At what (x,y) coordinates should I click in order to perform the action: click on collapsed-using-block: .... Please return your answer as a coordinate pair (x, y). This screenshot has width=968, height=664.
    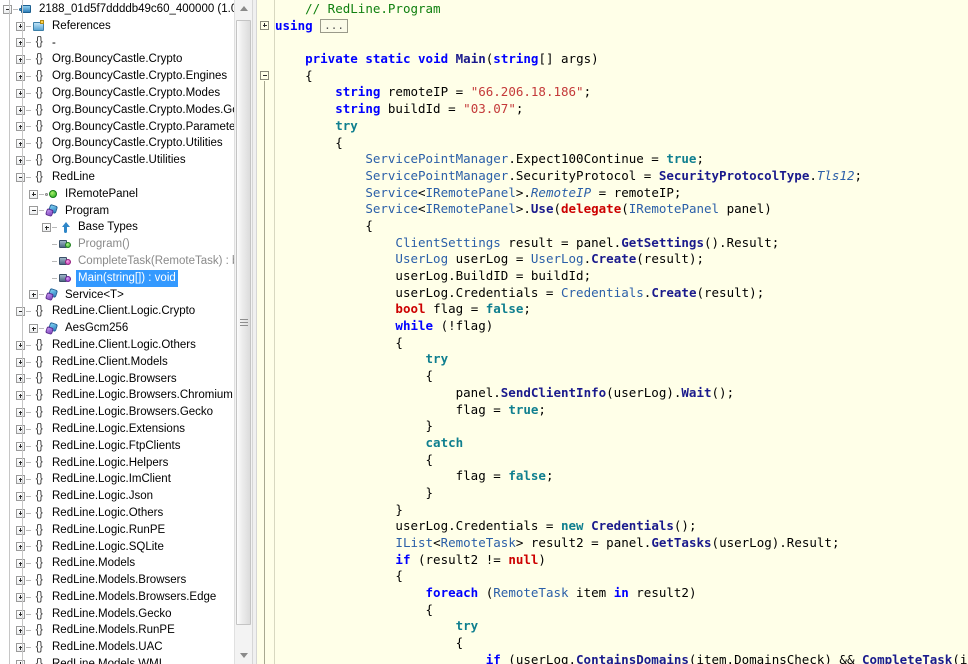
    Looking at the image, I should click on (334, 25).